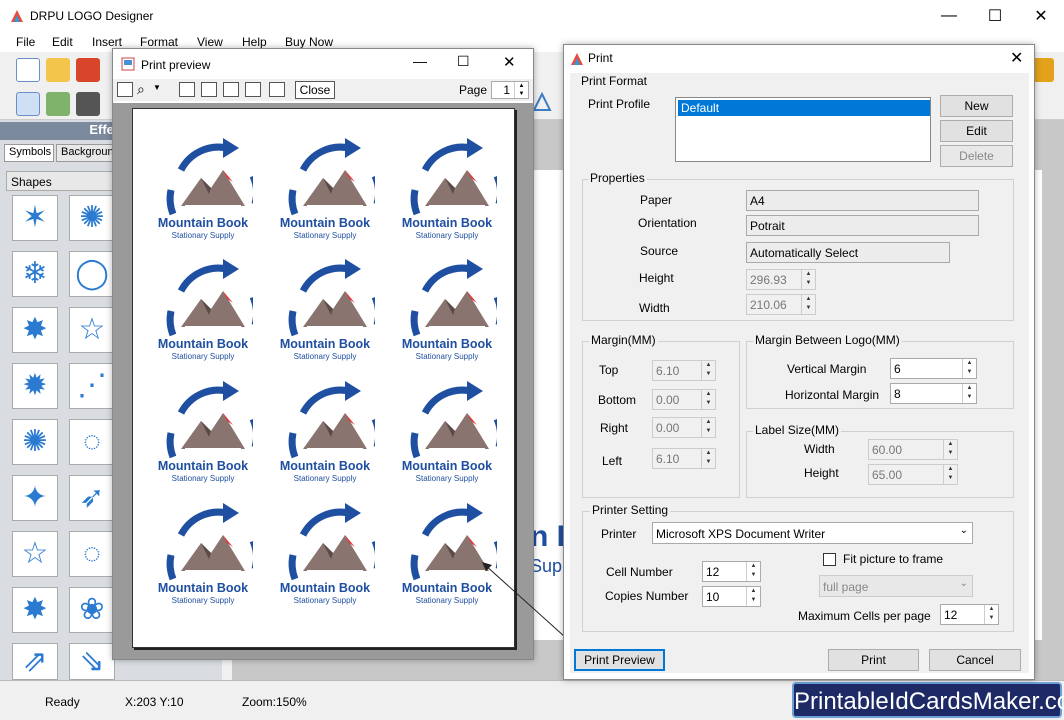  What do you see at coordinates (420, 61) in the screenshot?
I see `preview-minimize-icon: —` at bounding box center [420, 61].